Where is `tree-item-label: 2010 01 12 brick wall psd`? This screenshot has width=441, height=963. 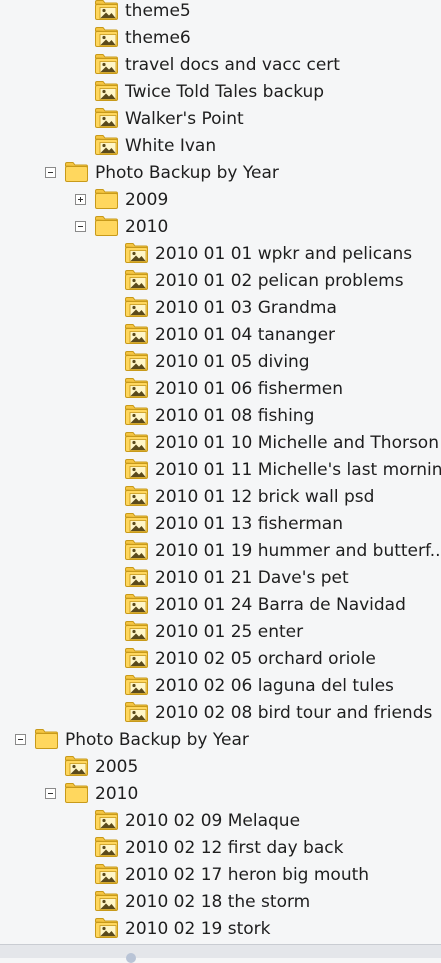 tree-item-label: 2010 01 12 brick wall psd is located at coordinates (265, 497).